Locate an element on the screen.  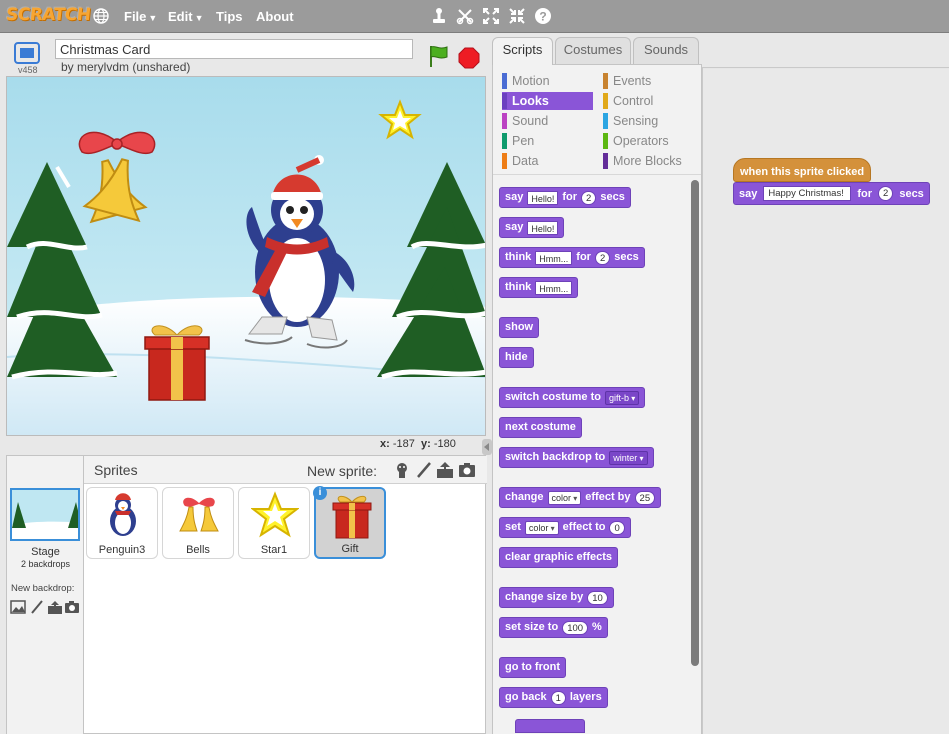
upload-backdrop-icon is located at coordinates (55, 607).